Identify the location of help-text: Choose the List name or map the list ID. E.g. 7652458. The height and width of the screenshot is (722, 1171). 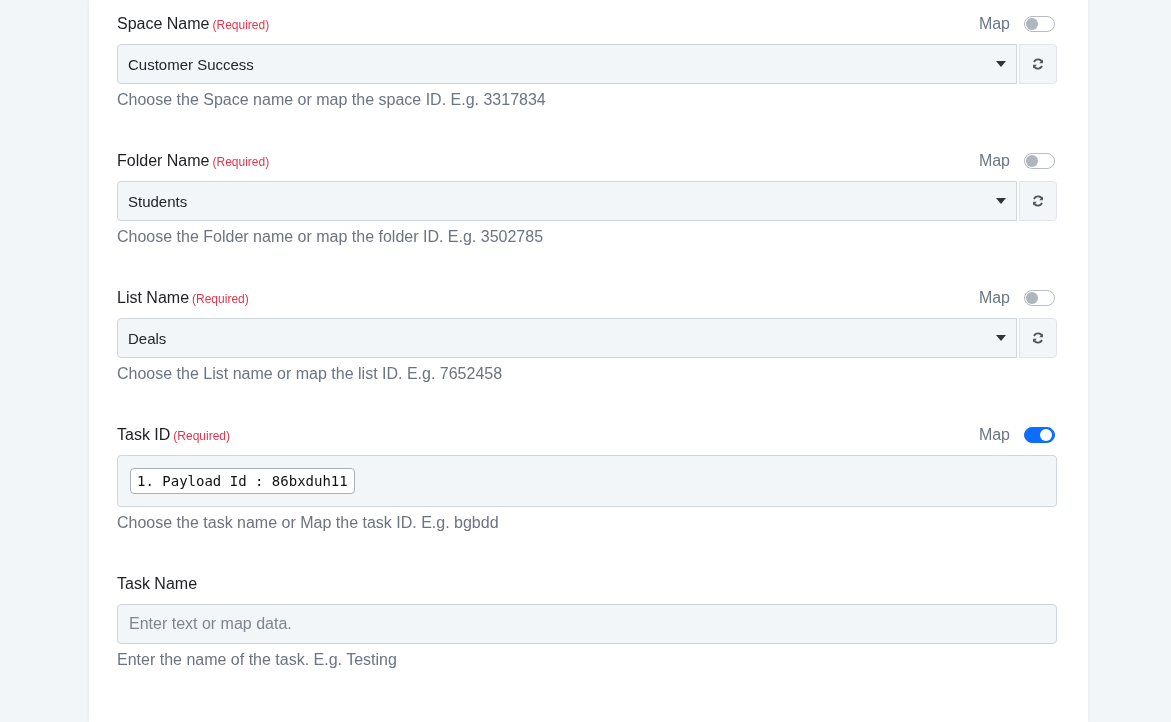
(310, 374).